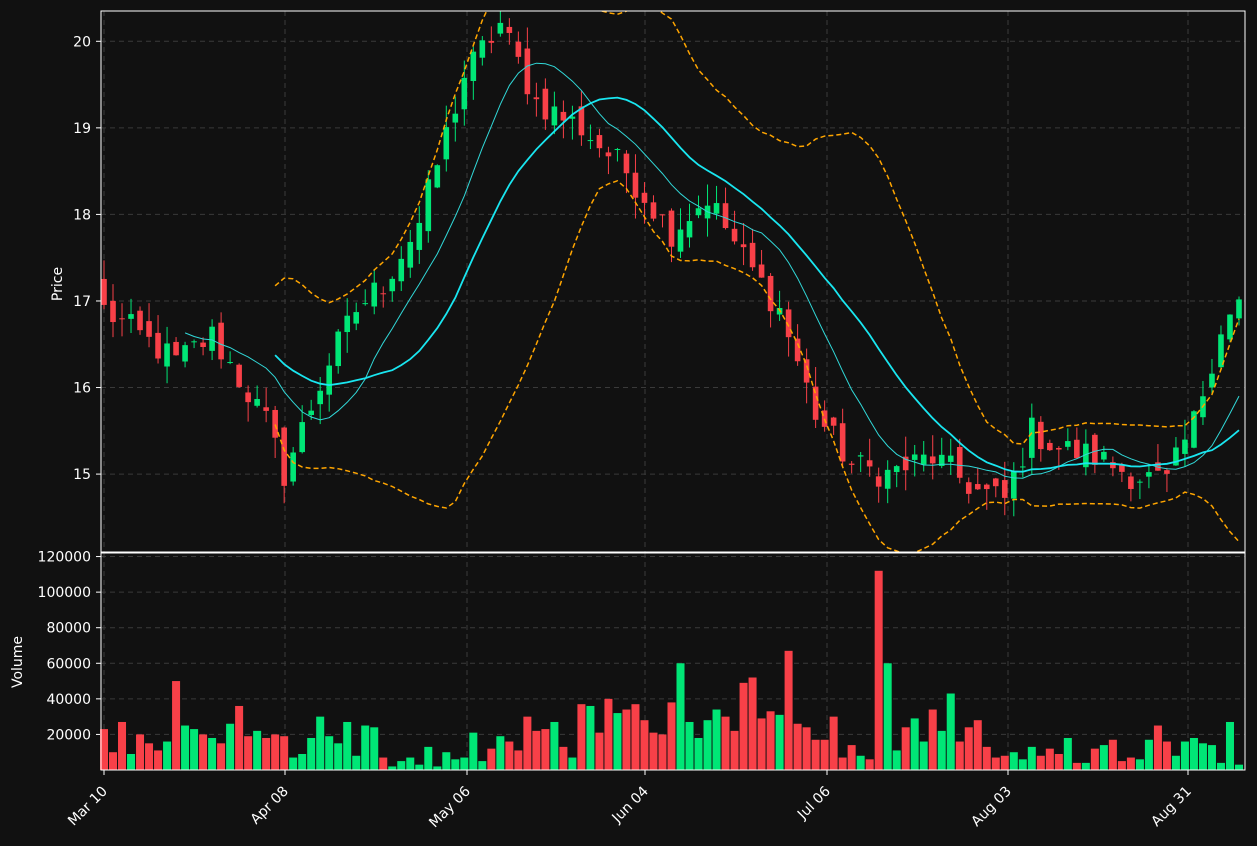 The height and width of the screenshot is (846, 1257). I want to click on x-tick-label: Jun 04, so click(630, 804).